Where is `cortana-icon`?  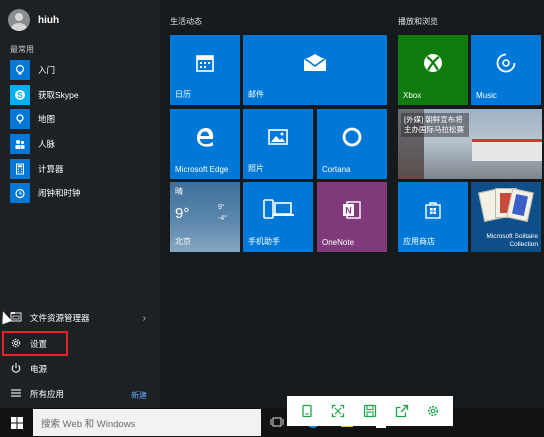
cortana-icon is located at coordinates (352, 137).